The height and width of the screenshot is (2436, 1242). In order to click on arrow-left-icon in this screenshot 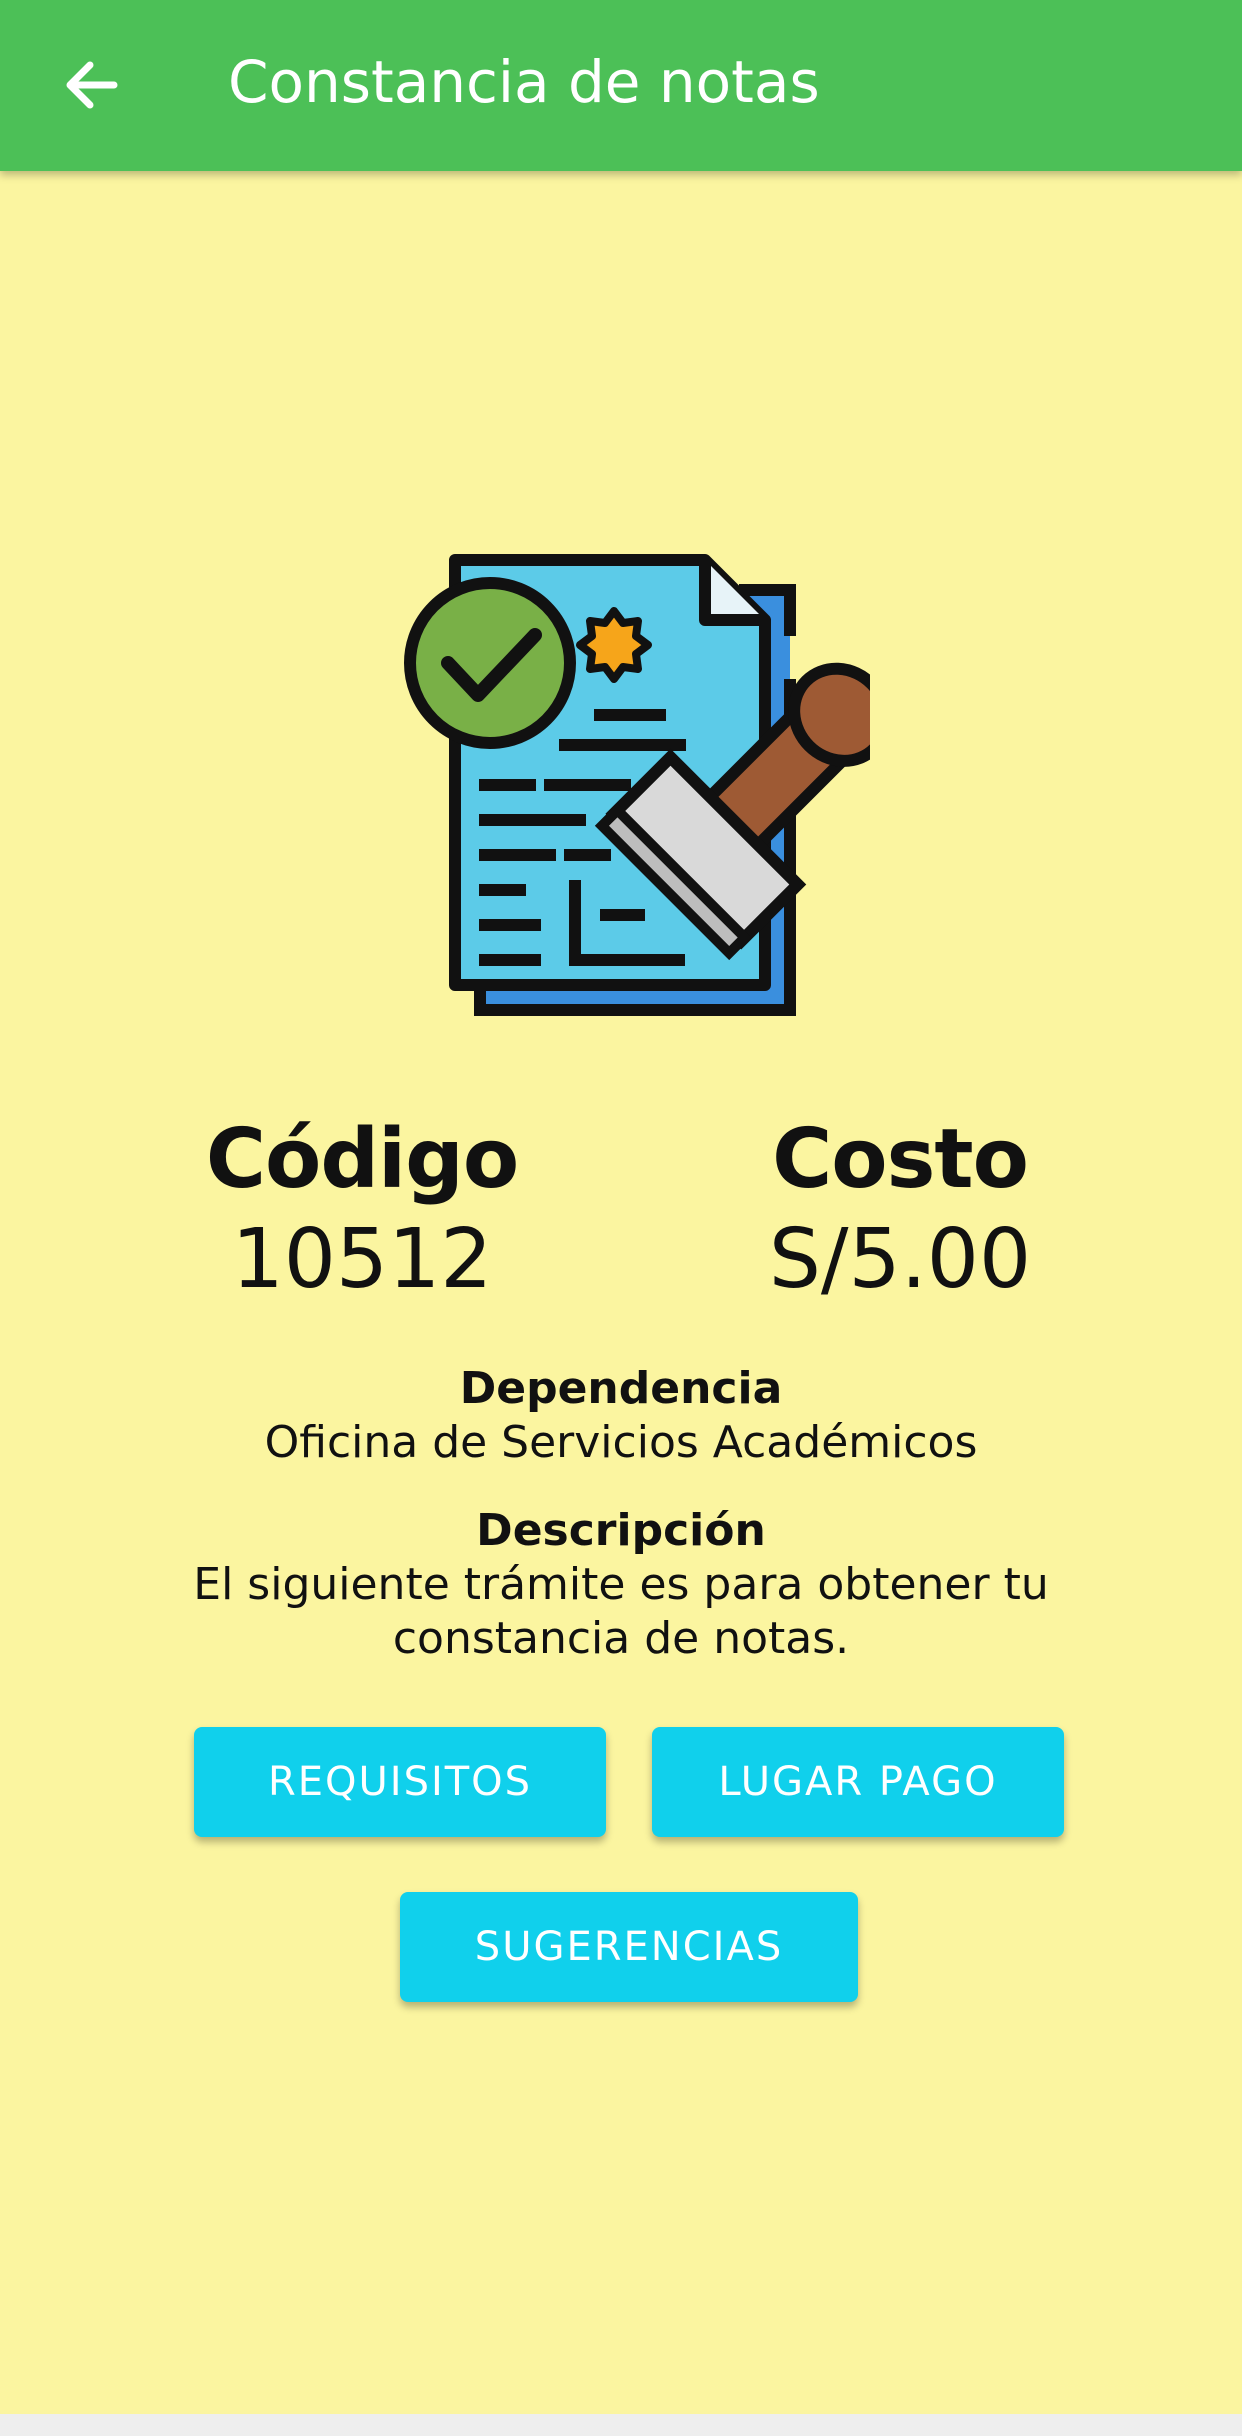, I will do `click(92, 85)`.